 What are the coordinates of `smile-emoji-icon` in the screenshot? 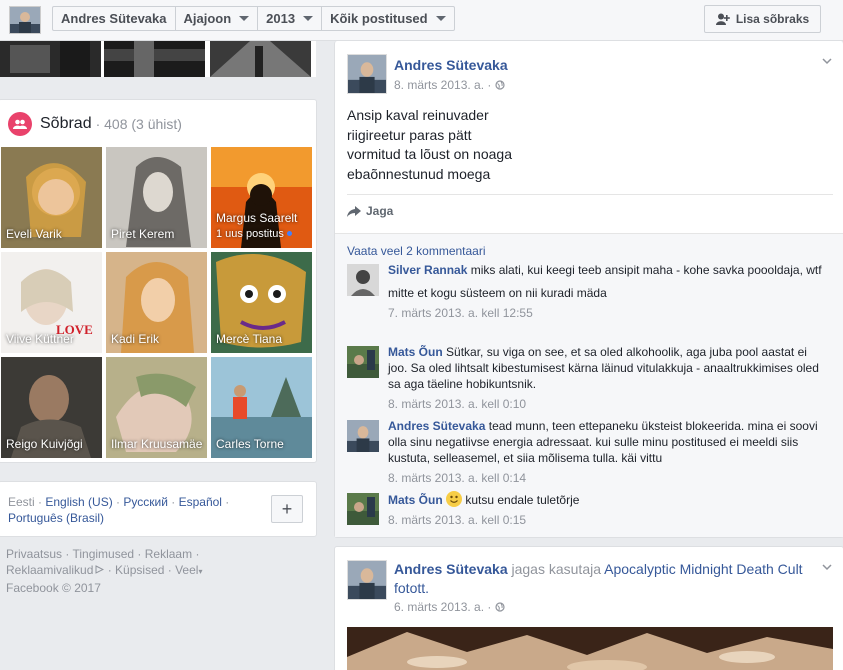 It's located at (454, 499).